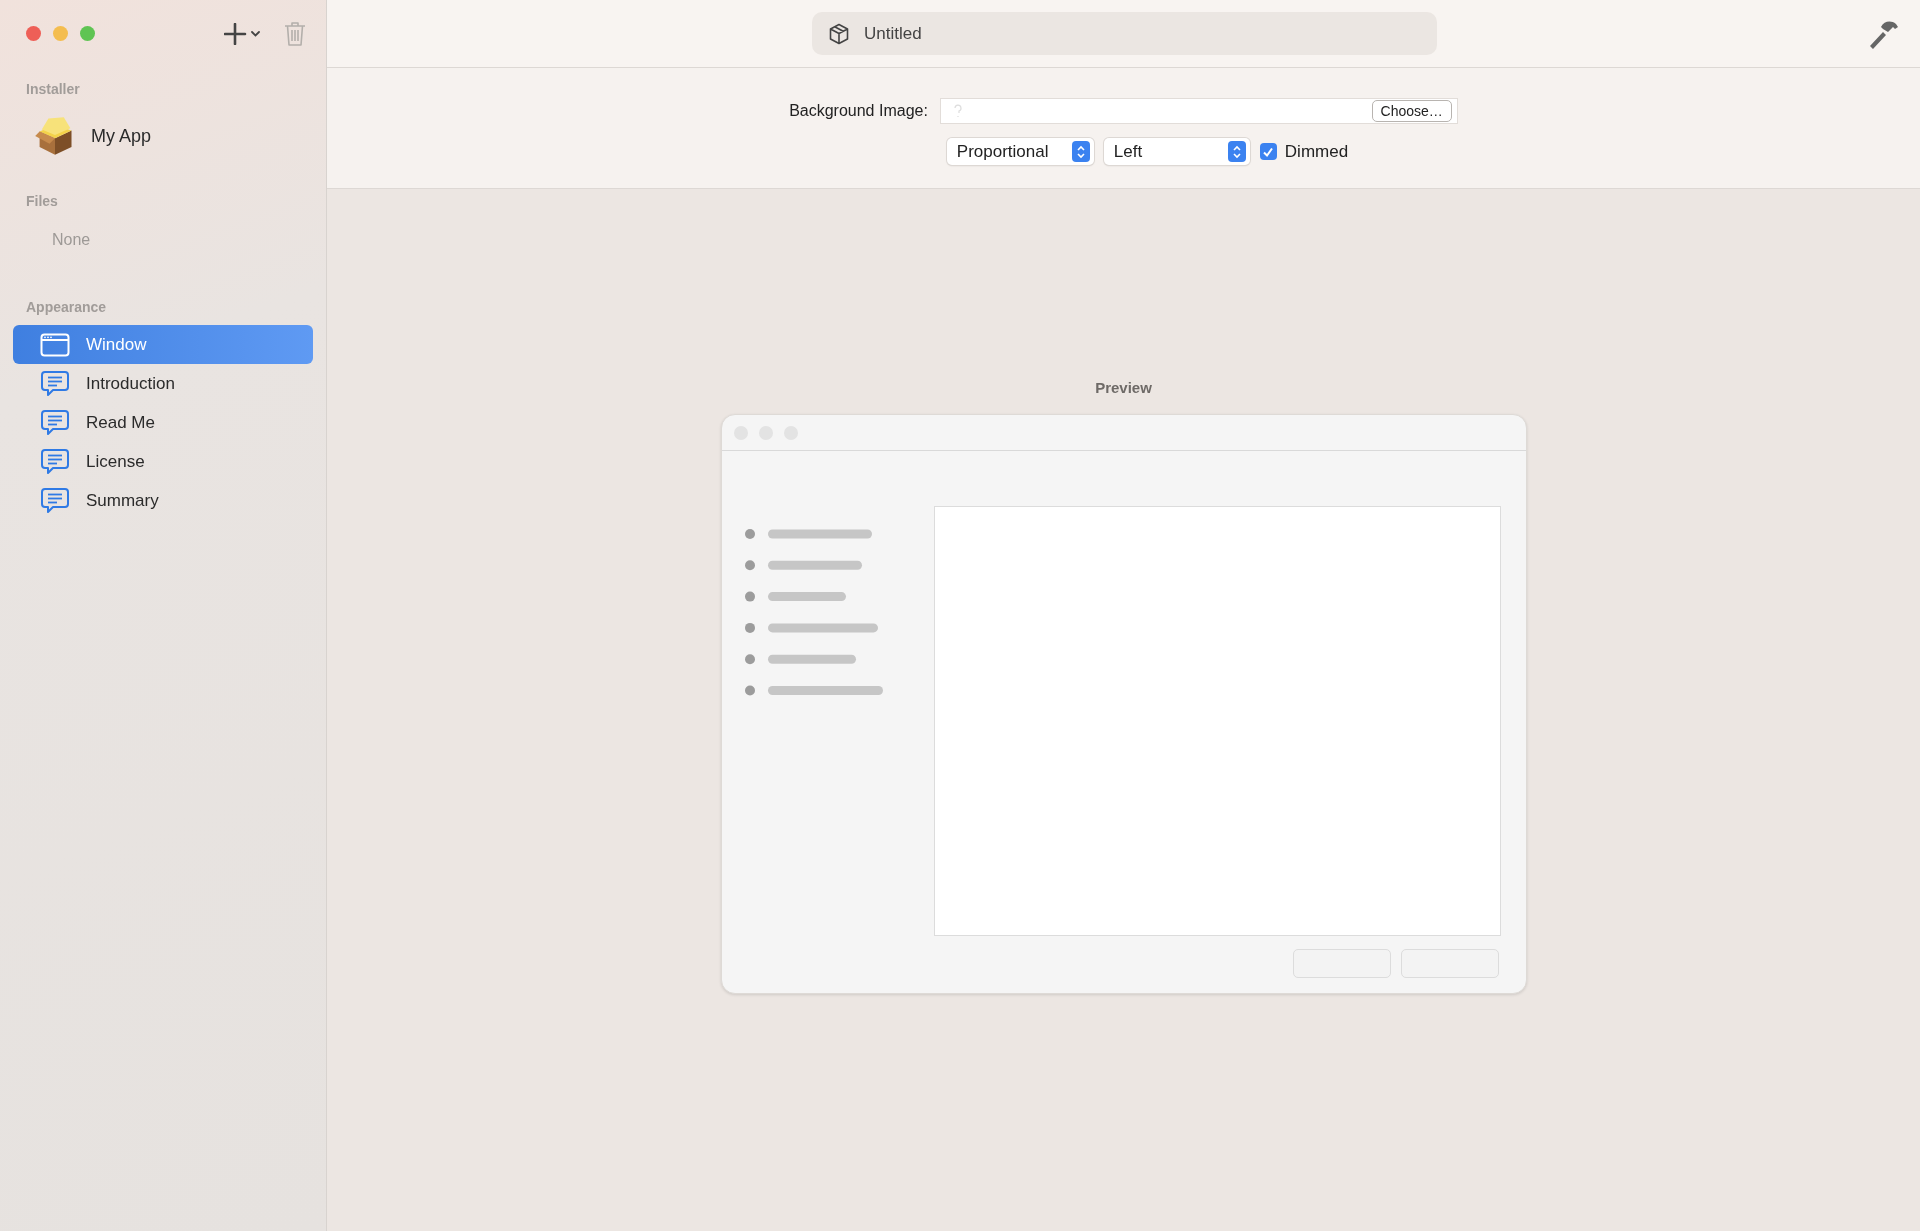 Image resolution: width=1920 pixels, height=1231 pixels. I want to click on field-label: Background Image:, so click(858, 111).